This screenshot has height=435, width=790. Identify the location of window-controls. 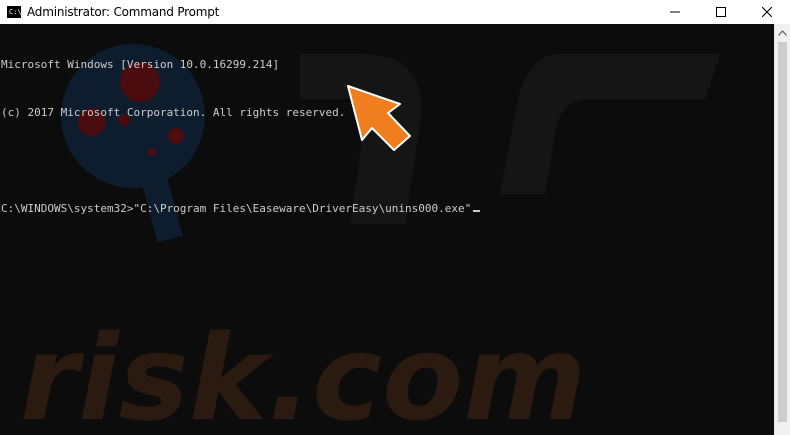
(721, 12).